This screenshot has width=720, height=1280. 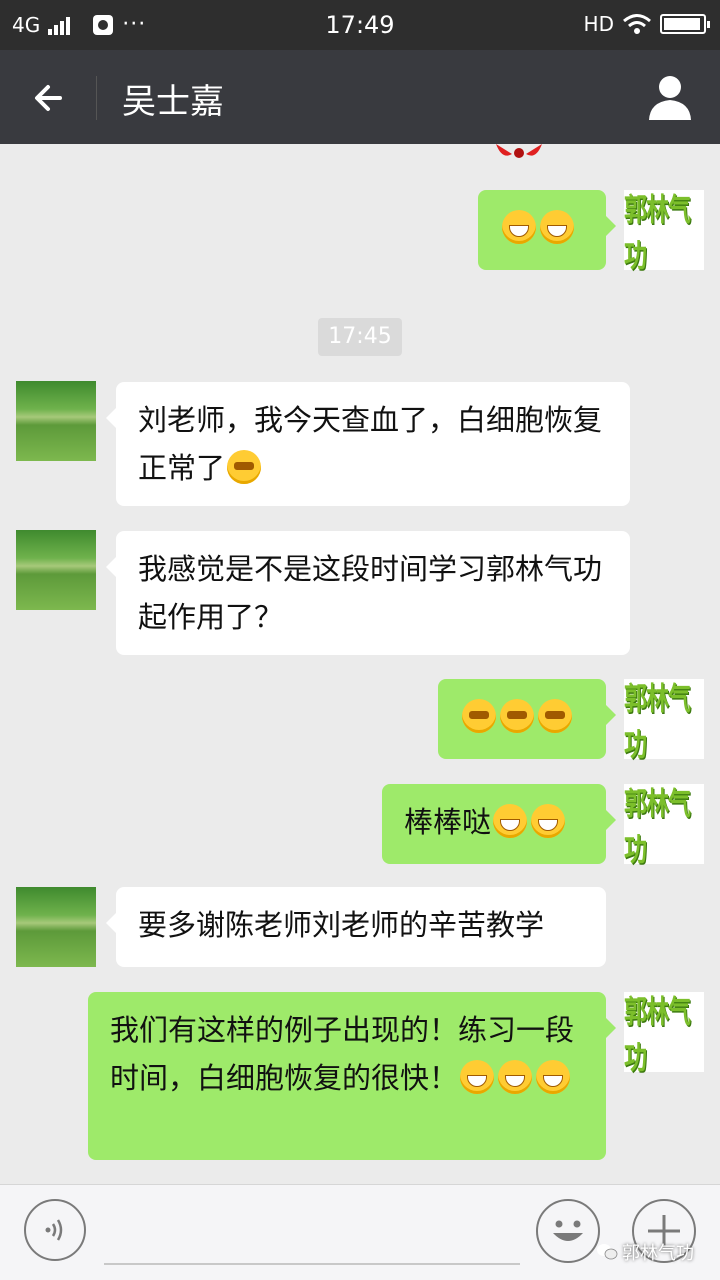 I want to click on chat-header: 吴士嘉, so click(x=360, y=97).